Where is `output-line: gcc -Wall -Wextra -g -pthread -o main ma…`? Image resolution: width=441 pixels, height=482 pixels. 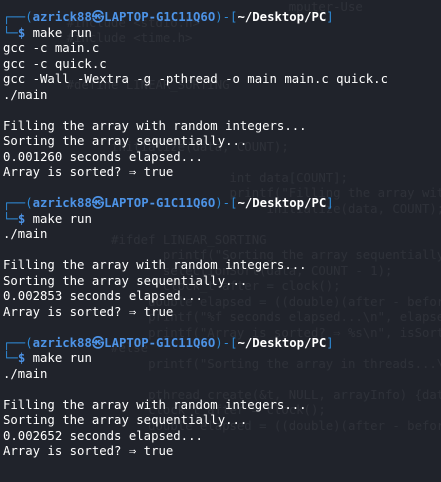
output-line: gcc -Wall -Wextra -g -pthread -o main ma… is located at coordinates (195, 79).